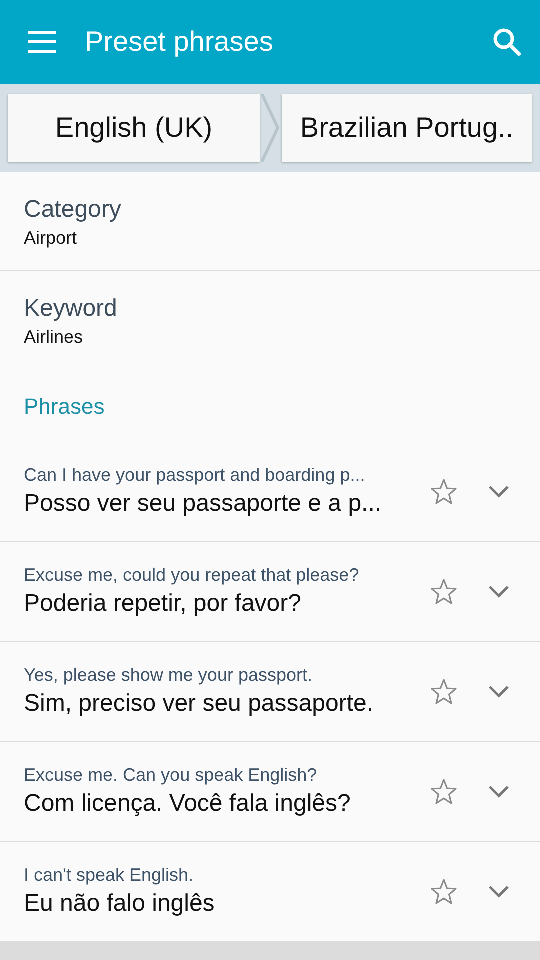 Image resolution: width=540 pixels, height=960 pixels. Describe the element at coordinates (271, 128) in the screenshot. I see `chevron-separator-icon` at that location.